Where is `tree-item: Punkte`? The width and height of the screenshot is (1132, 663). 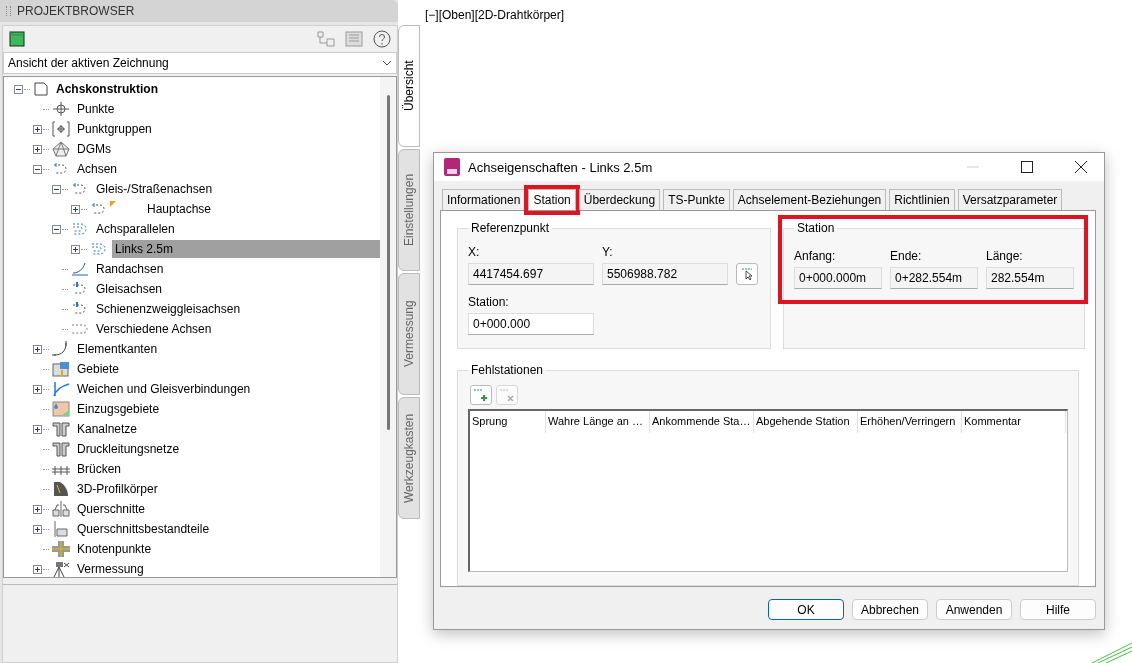 tree-item: Punkte is located at coordinates (96, 109).